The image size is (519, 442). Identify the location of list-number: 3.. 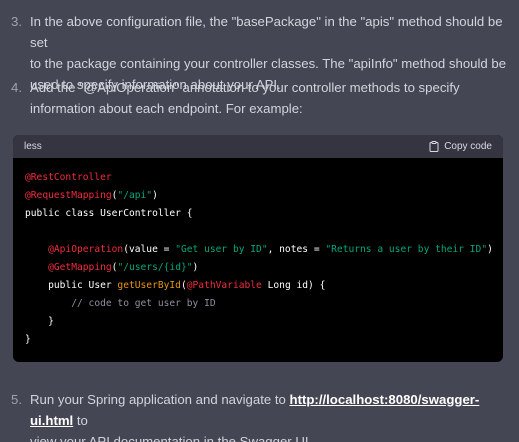
(16, 21).